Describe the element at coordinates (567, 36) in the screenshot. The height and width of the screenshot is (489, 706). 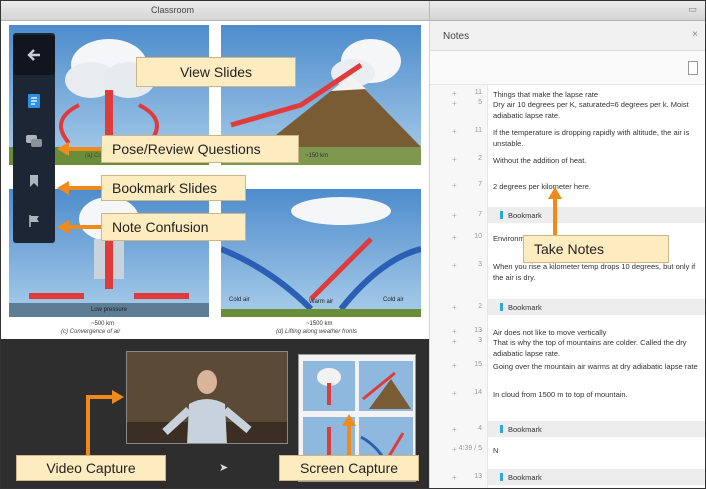
I see `notes-header: Notes ×` at that location.